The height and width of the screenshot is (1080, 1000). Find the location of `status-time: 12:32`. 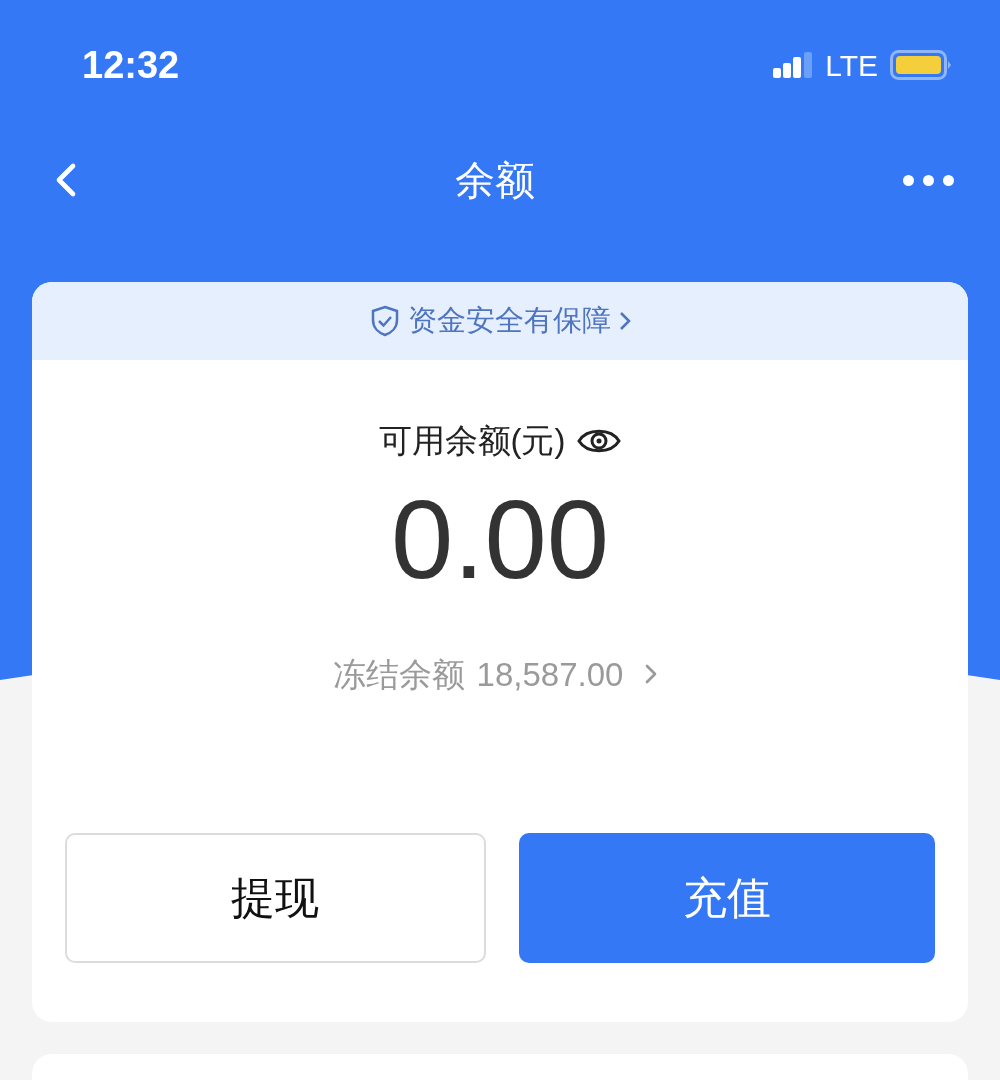

status-time: 12:32 is located at coordinates (131, 65).